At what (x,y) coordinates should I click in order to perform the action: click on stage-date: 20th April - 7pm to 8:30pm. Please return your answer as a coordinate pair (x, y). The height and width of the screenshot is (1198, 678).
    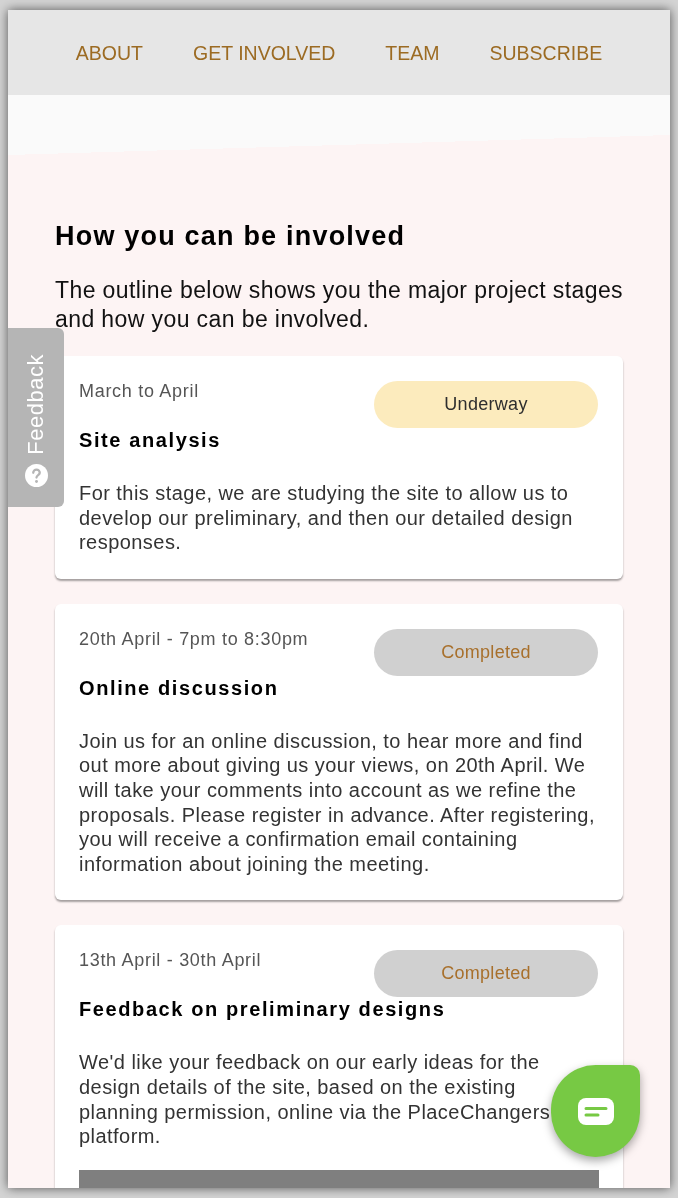
    Looking at the image, I should click on (194, 639).